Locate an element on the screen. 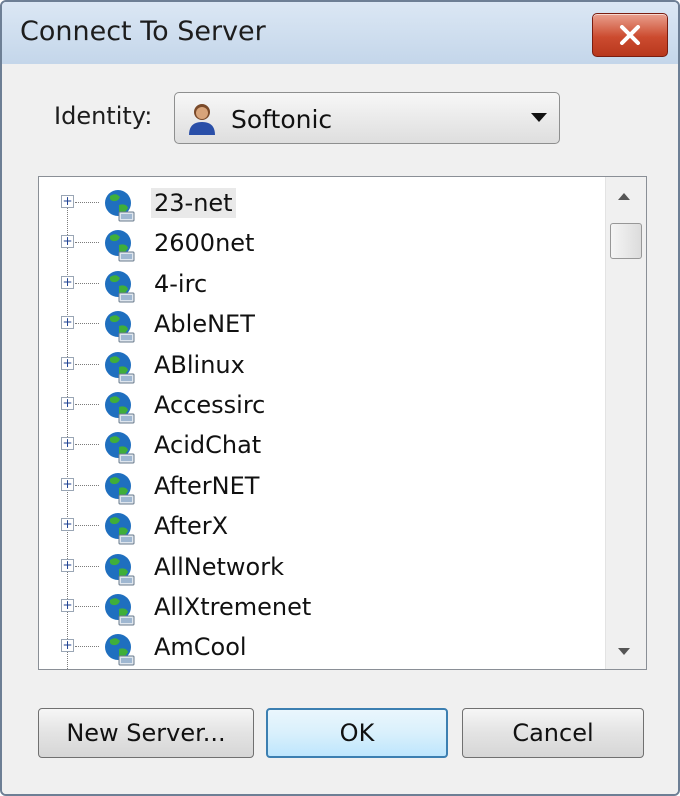 Image resolution: width=680 pixels, height=796 pixels. scroll-up-icon is located at coordinates (624, 196).